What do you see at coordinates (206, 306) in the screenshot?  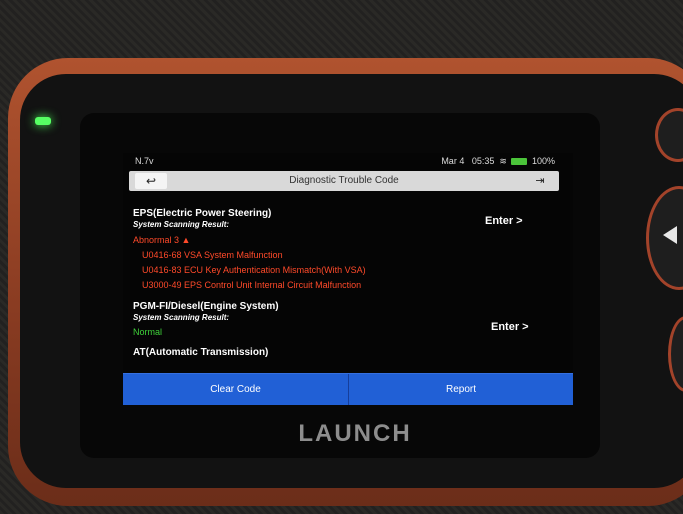 I see `system-name: PGM-FI/Diesel(Engine System)` at bounding box center [206, 306].